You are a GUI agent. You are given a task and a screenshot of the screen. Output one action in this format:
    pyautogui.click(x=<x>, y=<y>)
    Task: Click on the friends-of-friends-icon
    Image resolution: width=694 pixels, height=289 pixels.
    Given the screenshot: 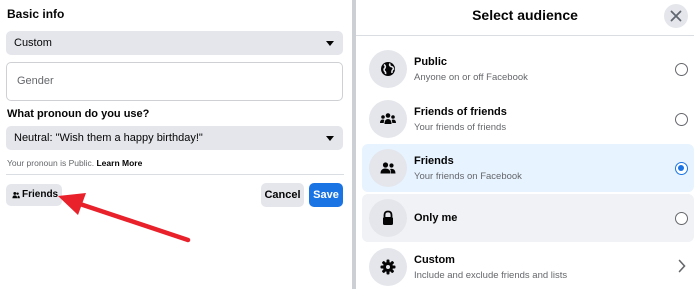 What is the action you would take?
    pyautogui.click(x=388, y=118)
    